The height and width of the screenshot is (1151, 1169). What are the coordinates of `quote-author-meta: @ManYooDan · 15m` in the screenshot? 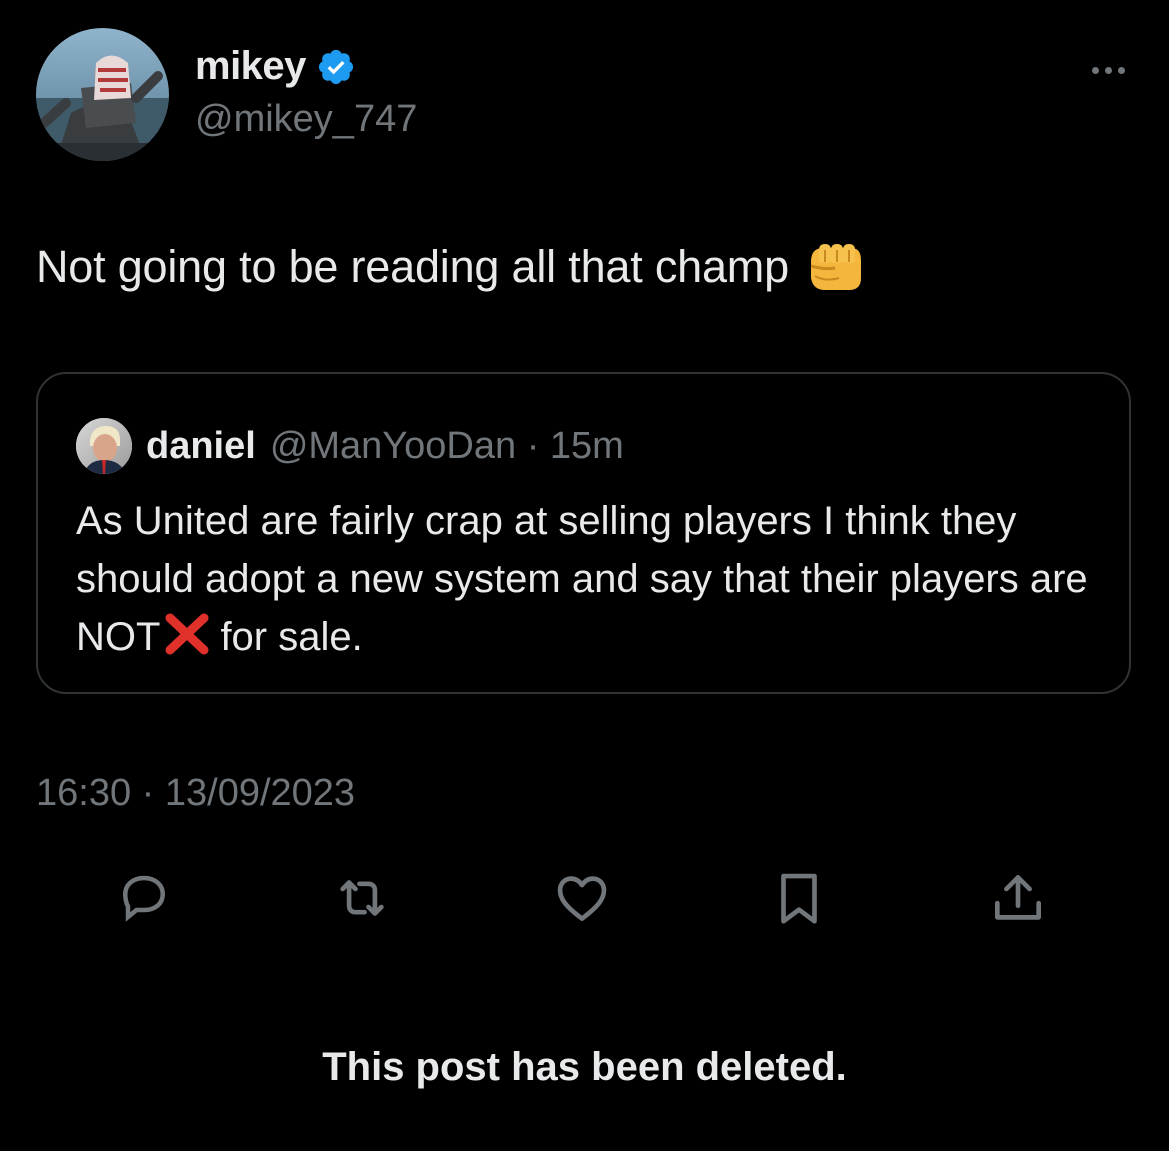 It's located at (447, 446).